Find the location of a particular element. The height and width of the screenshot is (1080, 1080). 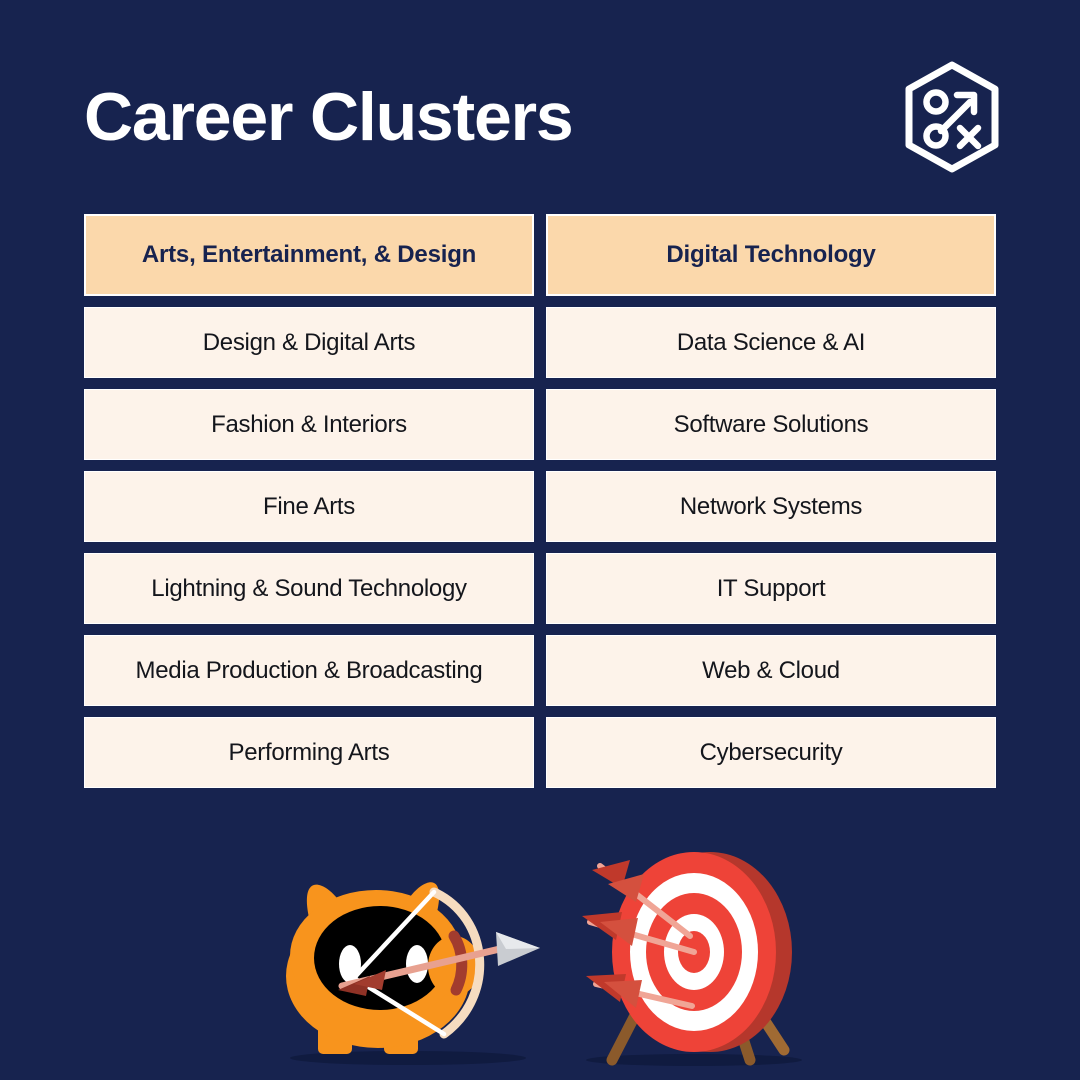

cluster-item-label: Network Systems is located at coordinates (771, 506).